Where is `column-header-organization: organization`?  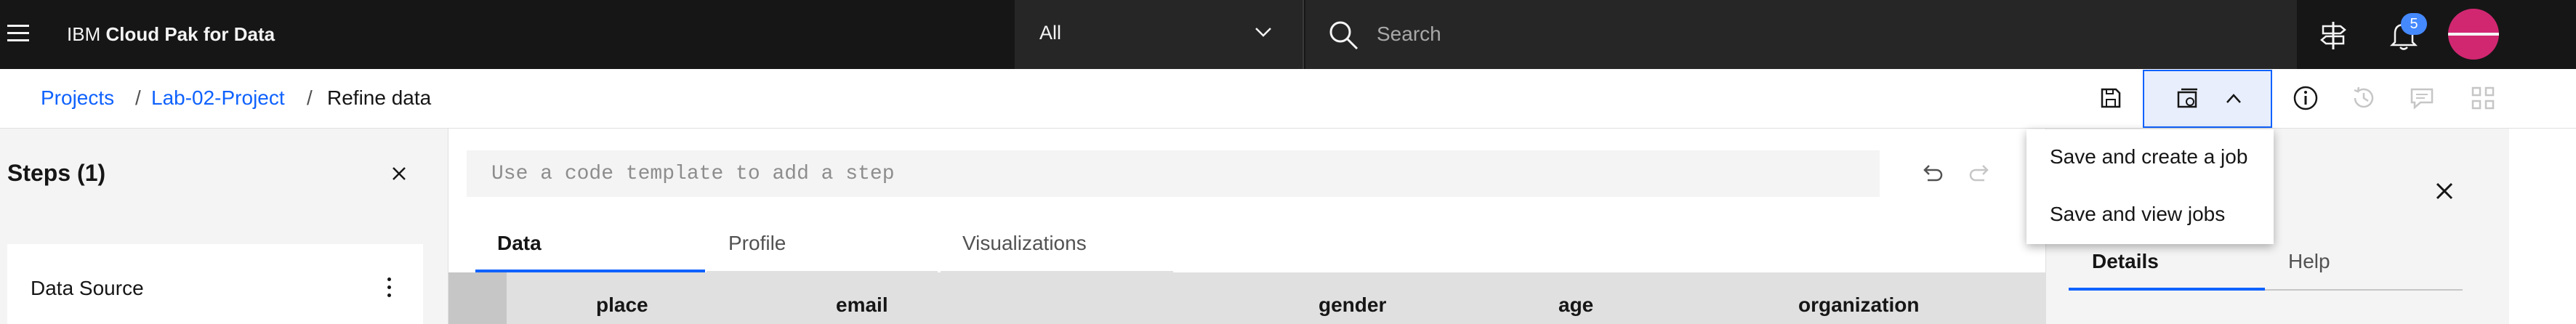
column-header-organization: organization is located at coordinates (1858, 305).